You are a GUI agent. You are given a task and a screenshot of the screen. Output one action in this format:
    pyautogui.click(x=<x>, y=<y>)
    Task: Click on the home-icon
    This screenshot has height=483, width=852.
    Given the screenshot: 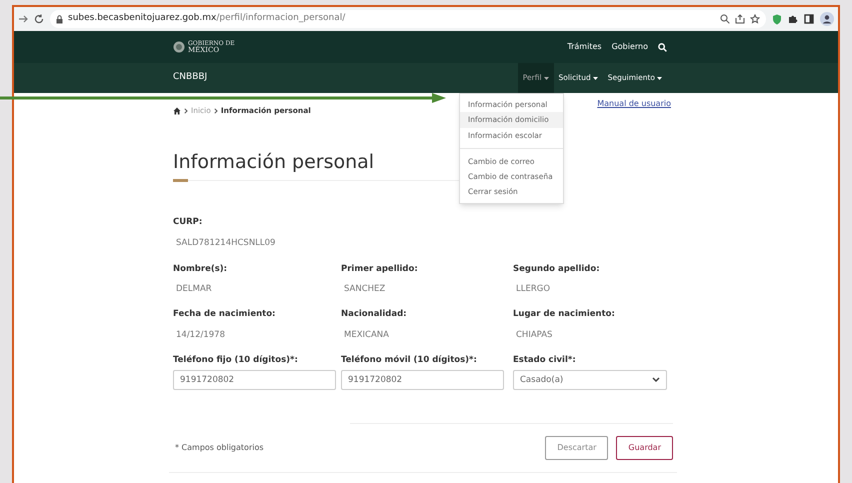 What is the action you would take?
    pyautogui.click(x=177, y=110)
    